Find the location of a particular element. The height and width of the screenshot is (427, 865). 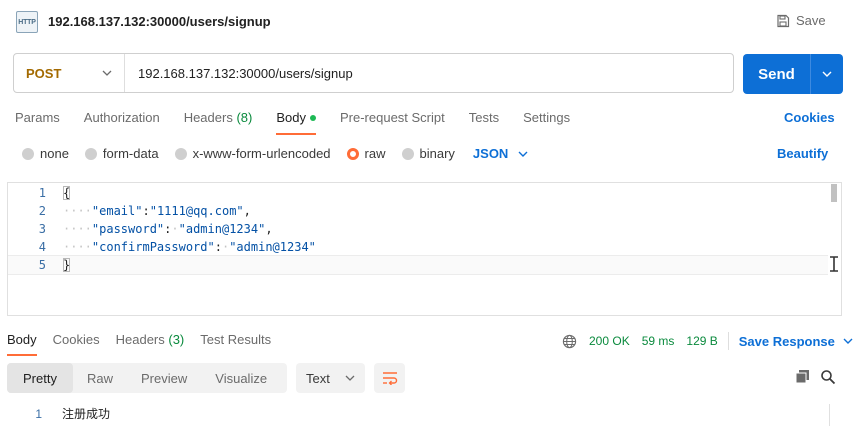

request-title: 192.168.137.132:30000/users/signup is located at coordinates (159, 21).